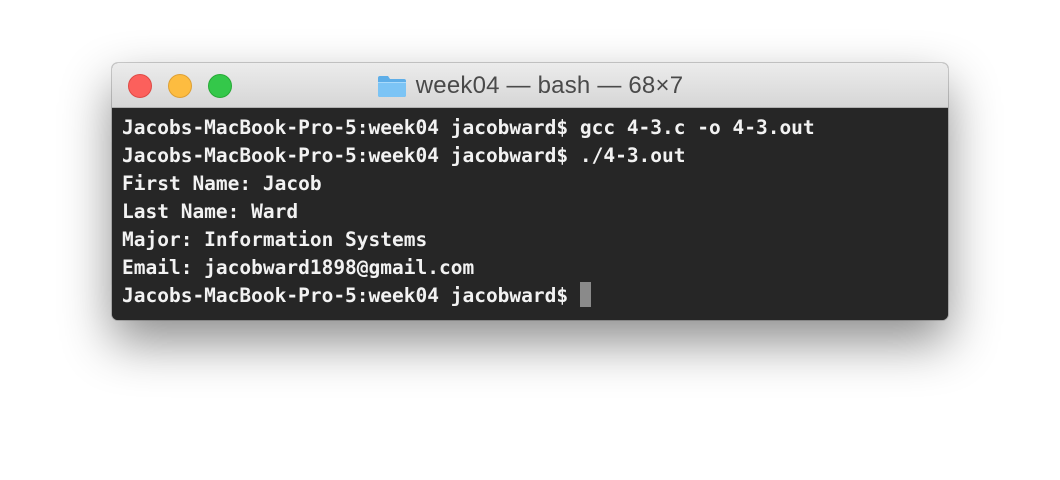  Describe the element at coordinates (586, 294) in the screenshot. I see `text-cursor` at that location.